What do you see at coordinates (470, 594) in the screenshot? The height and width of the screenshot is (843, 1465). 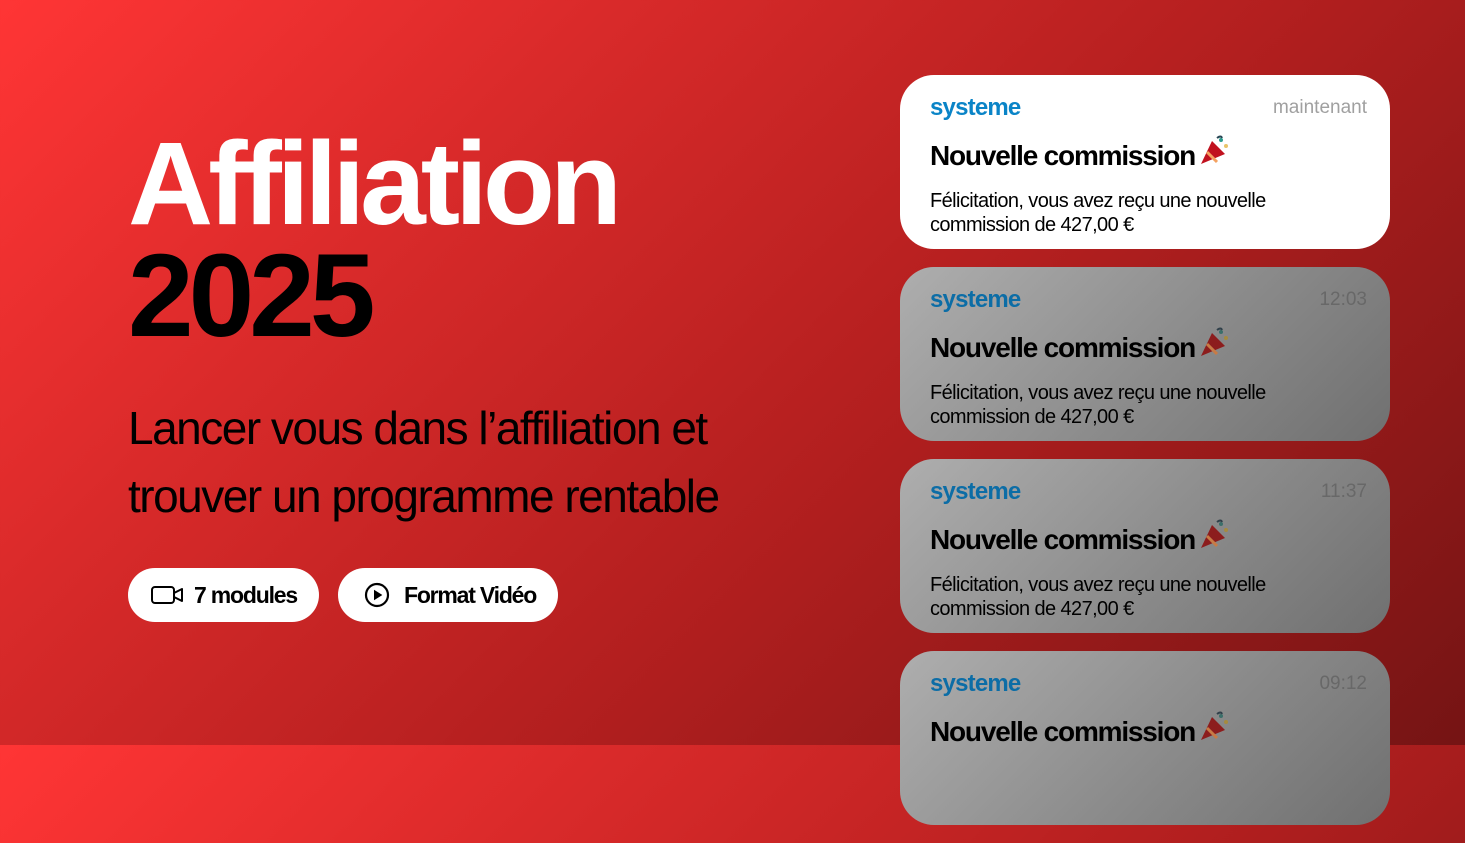 I see `format-badge-label: Format Vidéo` at bounding box center [470, 594].